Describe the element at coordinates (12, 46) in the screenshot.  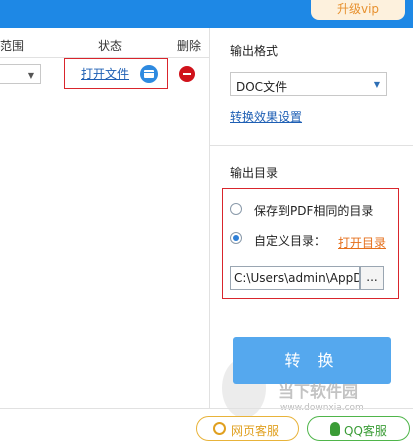
I see `column-header-range: 范围` at that location.